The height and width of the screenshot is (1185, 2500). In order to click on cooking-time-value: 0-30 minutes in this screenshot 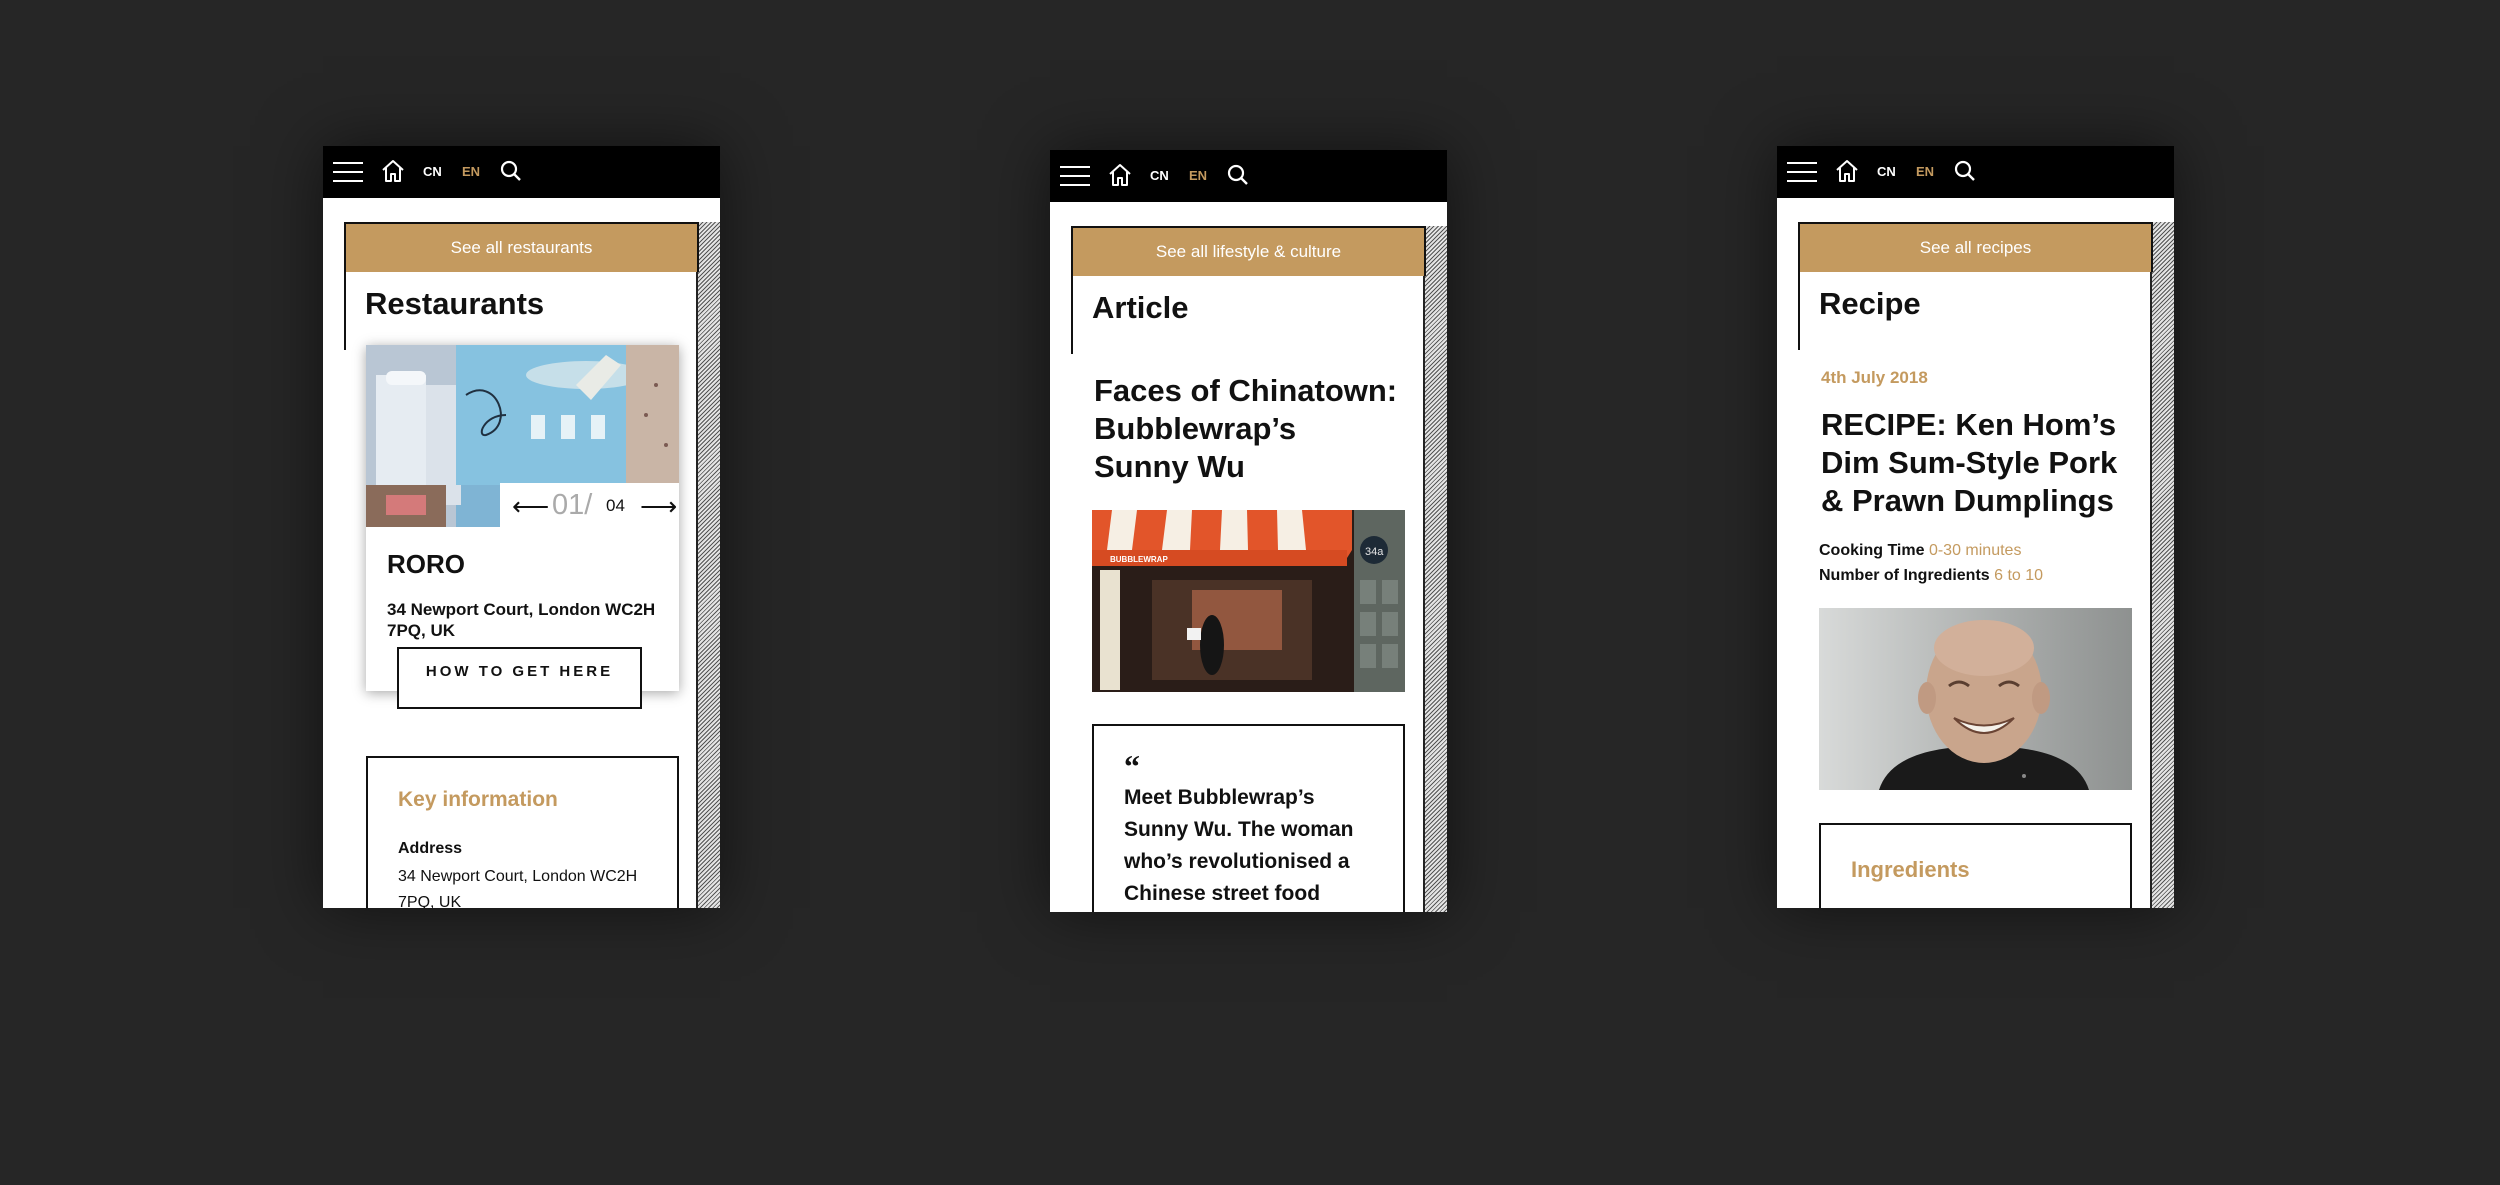, I will do `click(1975, 550)`.